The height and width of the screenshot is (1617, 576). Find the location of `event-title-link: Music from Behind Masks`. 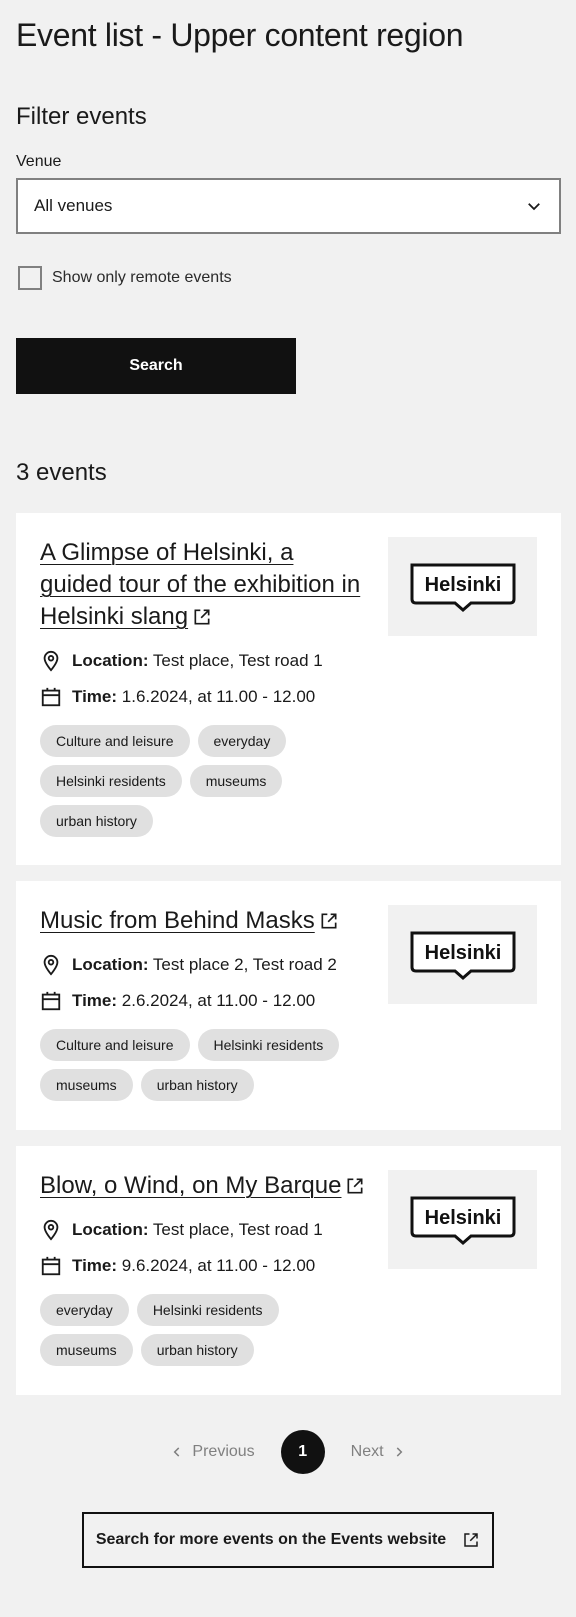

event-title-link: Music from Behind Masks is located at coordinates (205, 921).